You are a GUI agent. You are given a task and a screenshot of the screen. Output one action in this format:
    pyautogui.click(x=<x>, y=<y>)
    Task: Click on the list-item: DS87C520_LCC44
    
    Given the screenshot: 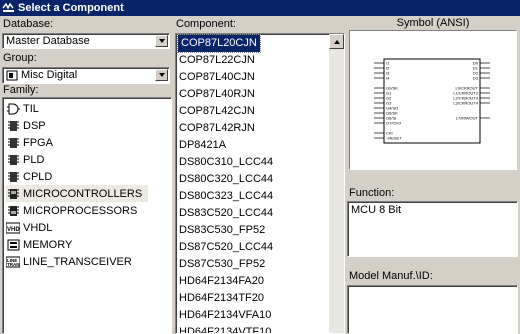 What is the action you would take?
    pyautogui.click(x=226, y=247)
    